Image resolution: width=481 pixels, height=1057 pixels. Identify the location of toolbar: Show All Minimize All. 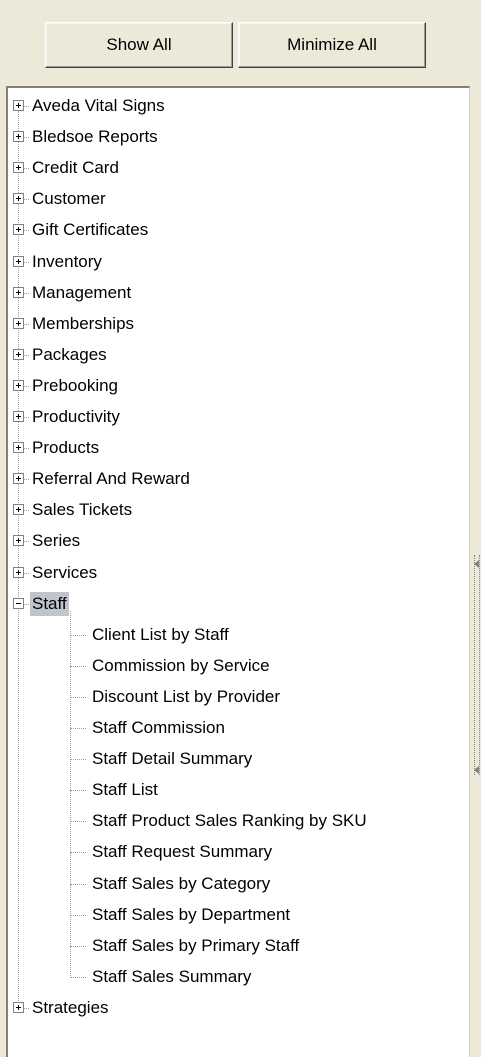
(240, 43).